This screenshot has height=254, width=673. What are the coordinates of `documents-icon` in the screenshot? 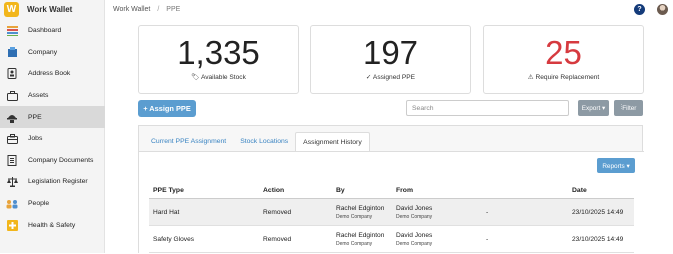 It's located at (12, 160).